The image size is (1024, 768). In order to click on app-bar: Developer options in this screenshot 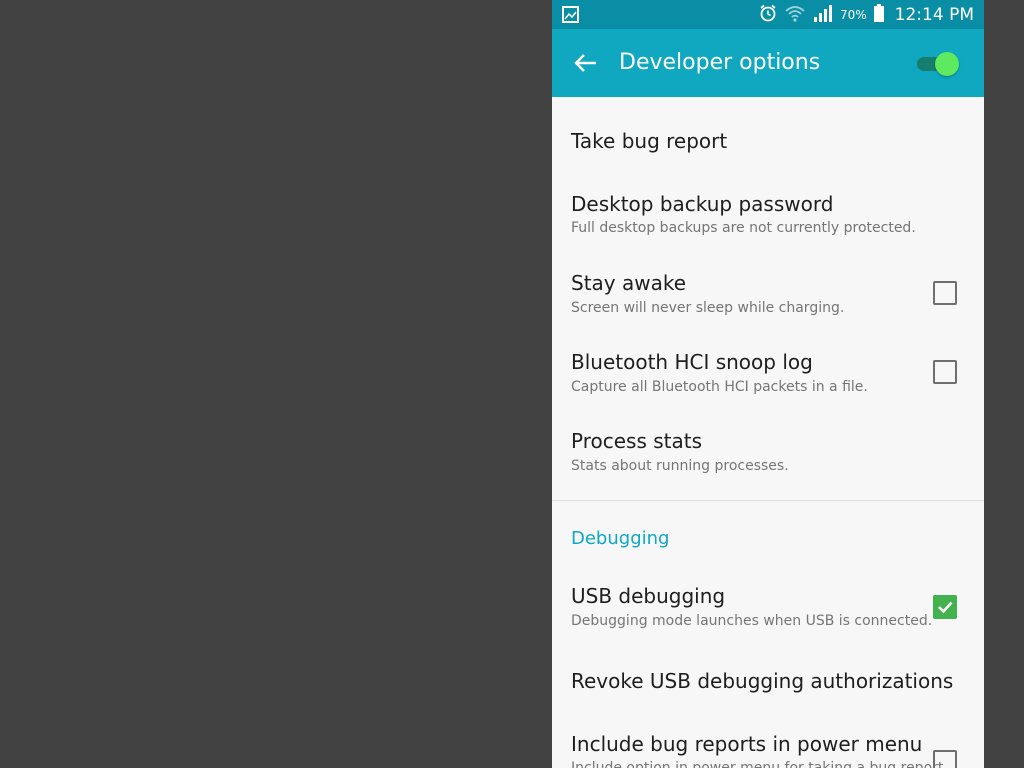, I will do `click(768, 63)`.